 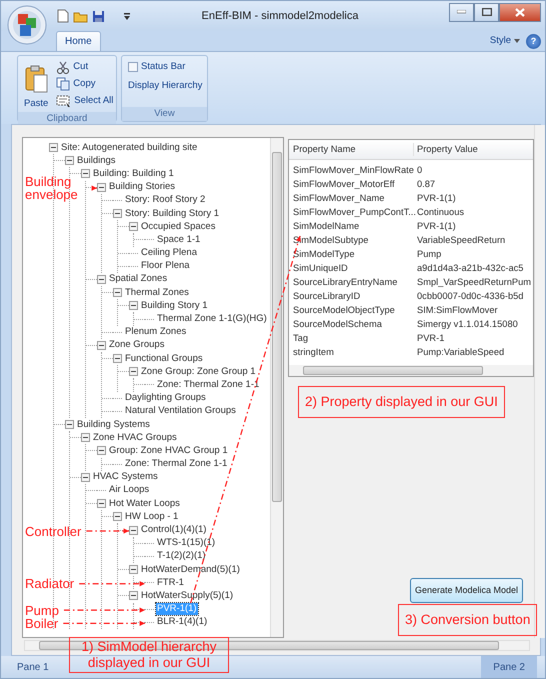 I want to click on minimize-icon, so click(x=461, y=12).